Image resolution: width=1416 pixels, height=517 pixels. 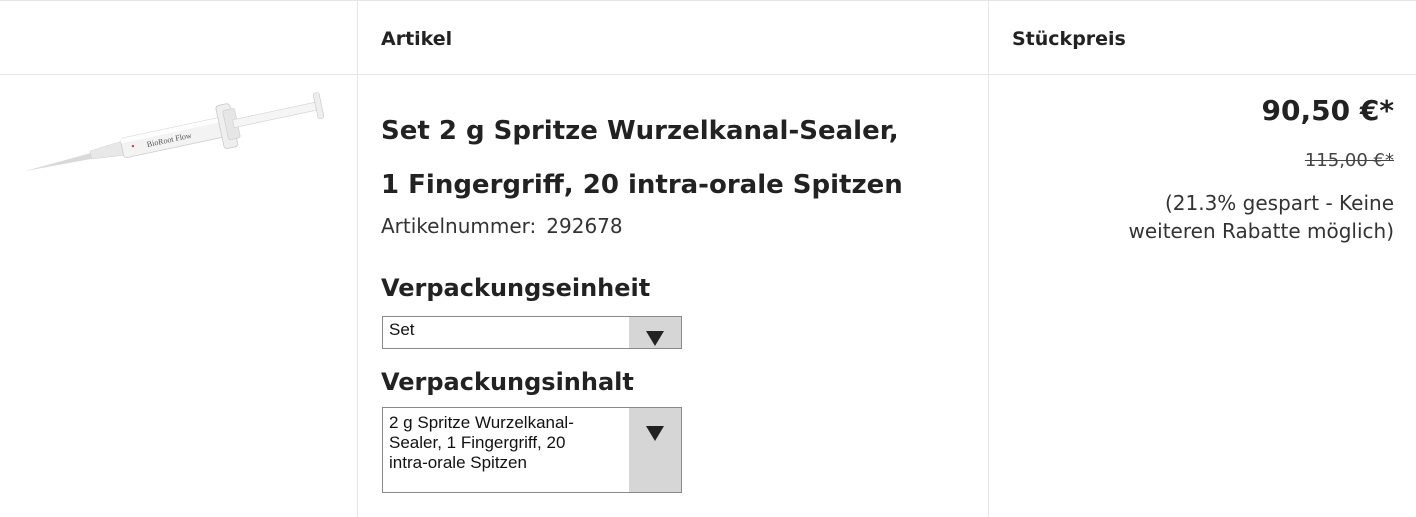 What do you see at coordinates (655, 450) in the screenshot?
I see `packaging-content-dropdown-button` at bounding box center [655, 450].